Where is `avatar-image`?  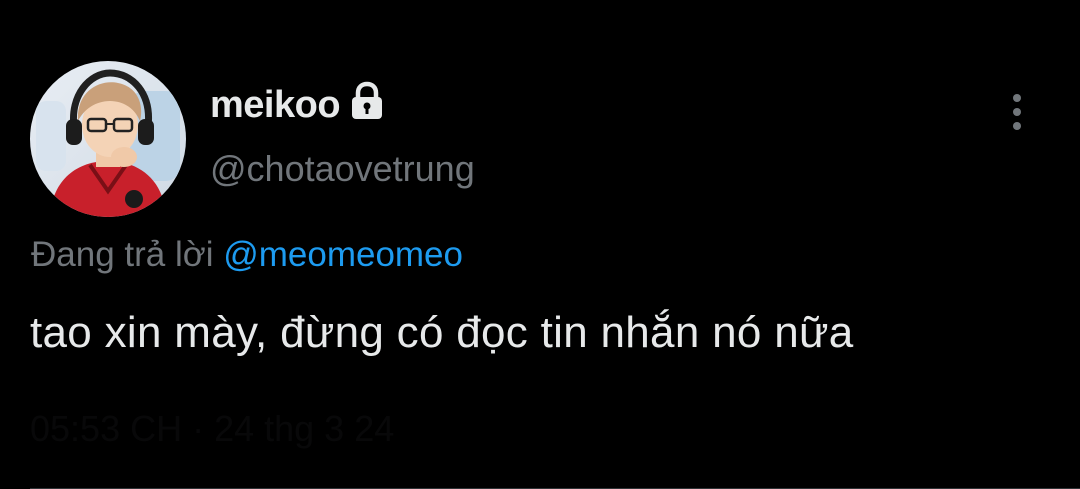 avatar-image is located at coordinates (108, 139).